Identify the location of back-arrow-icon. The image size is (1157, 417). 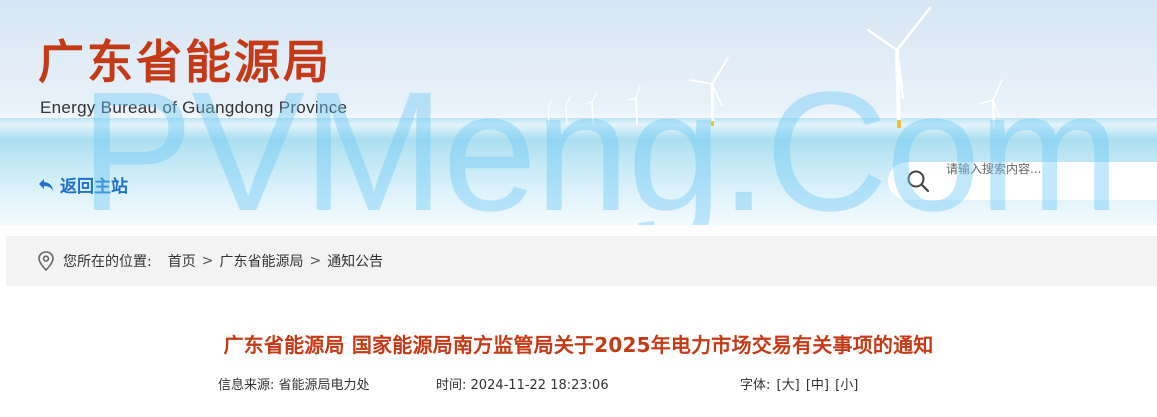
(46, 184).